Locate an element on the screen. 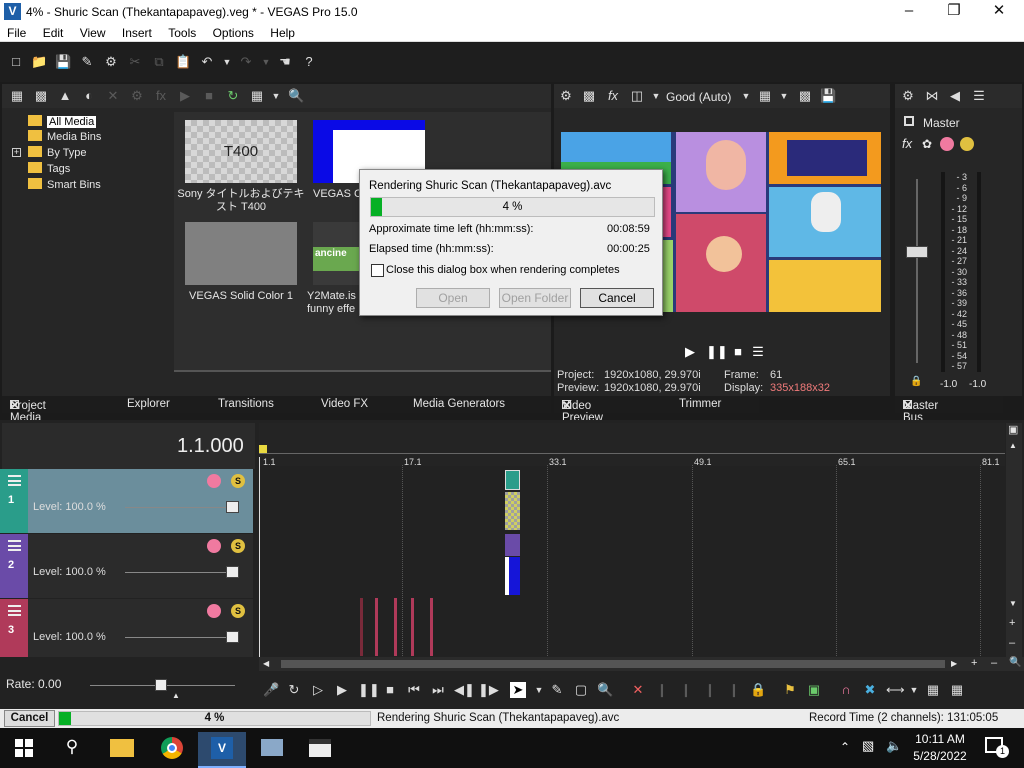  trim-end-icon: ❙ is located at coordinates (734, 690).